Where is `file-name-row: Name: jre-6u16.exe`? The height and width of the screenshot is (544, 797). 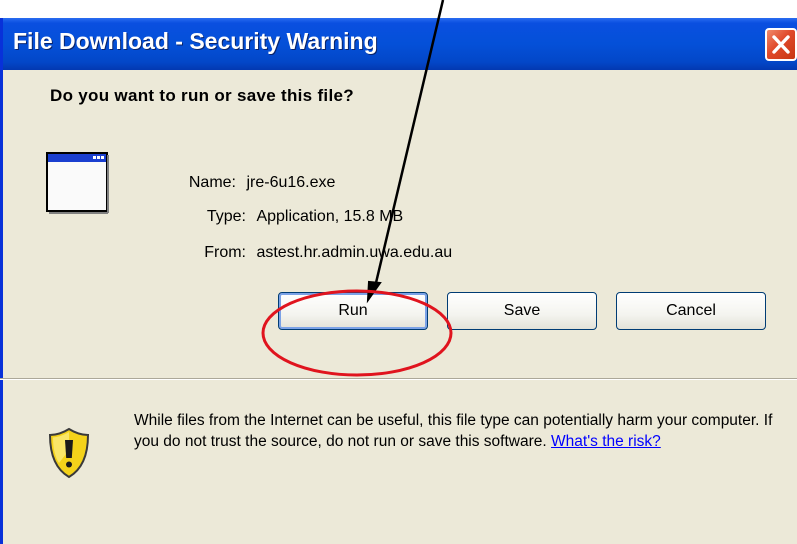
file-name-row: Name: jre-6u16.exe is located at coordinates (256, 183).